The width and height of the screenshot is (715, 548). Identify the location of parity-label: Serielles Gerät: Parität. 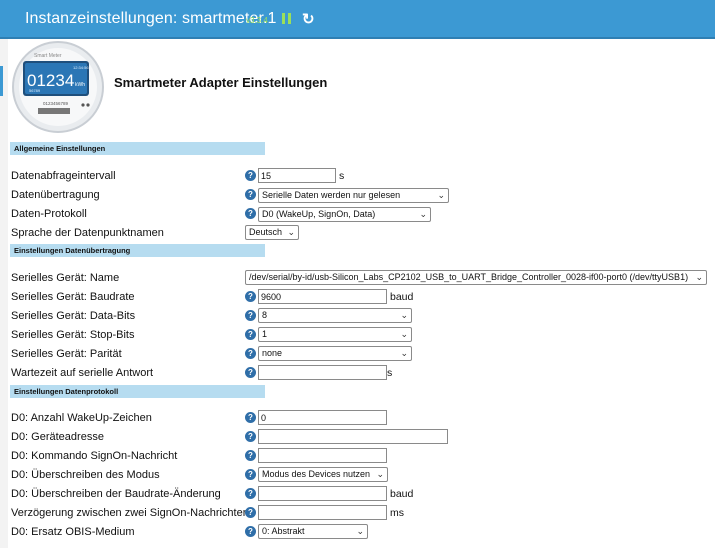
(66, 354).